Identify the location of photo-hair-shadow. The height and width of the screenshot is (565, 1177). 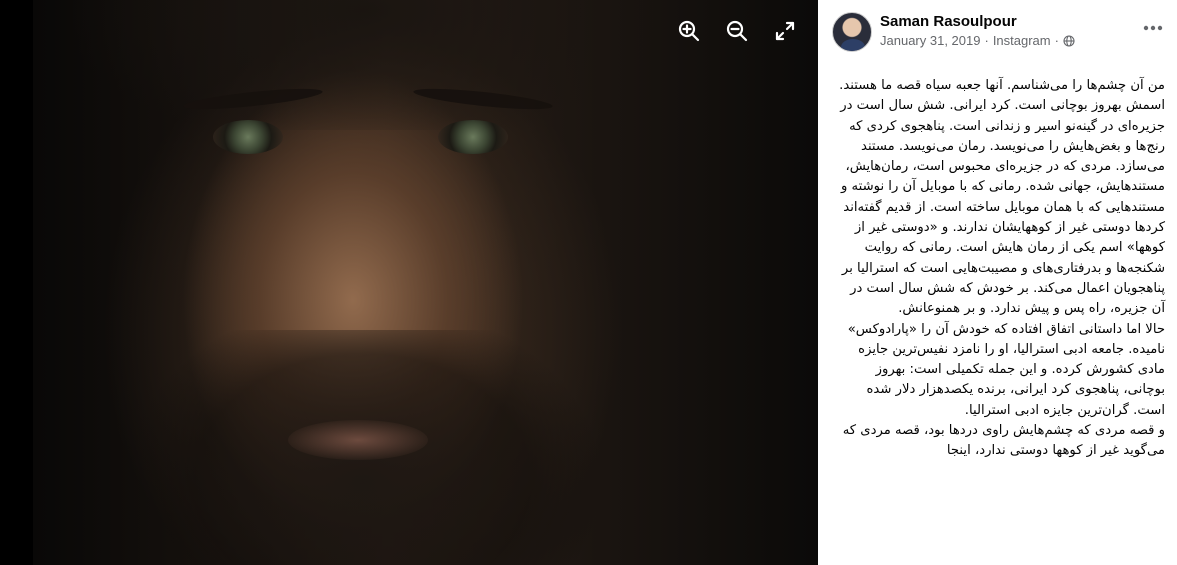
(363, 65).